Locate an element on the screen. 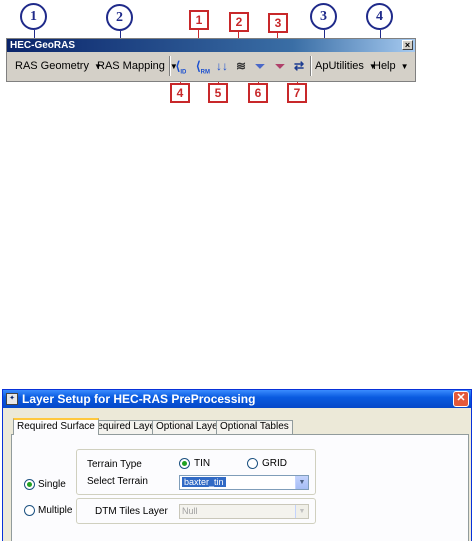  menu-help: Help ▼ is located at coordinates (391, 66).